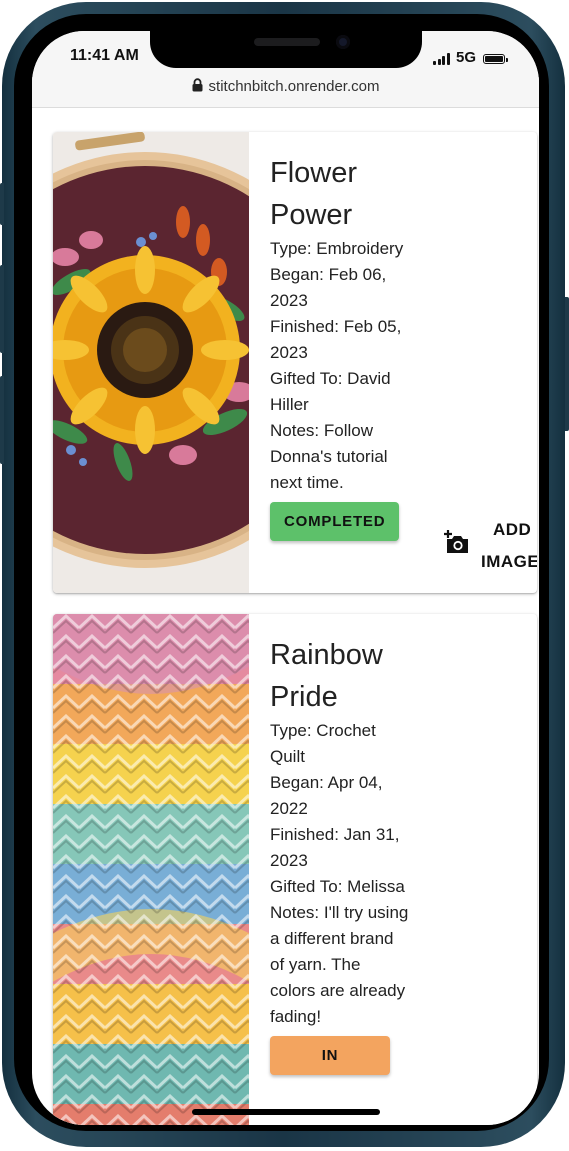 The height and width of the screenshot is (1151, 569). What do you see at coordinates (286, 1112) in the screenshot?
I see `home-indicator` at bounding box center [286, 1112].